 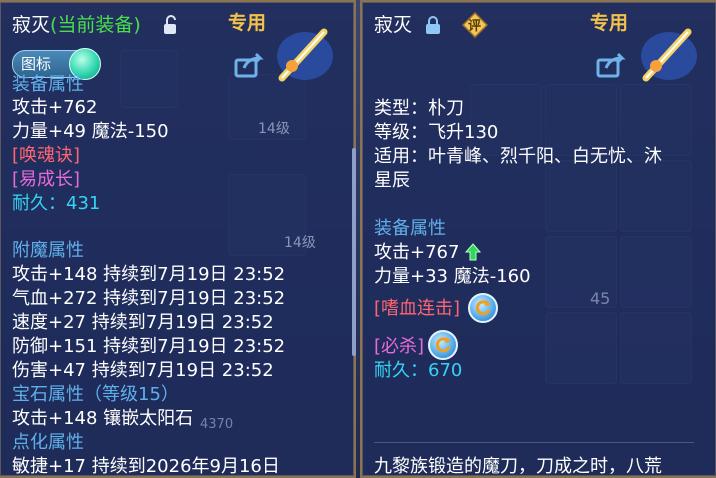 I want to click on unlock-icon, so click(x=171, y=27).